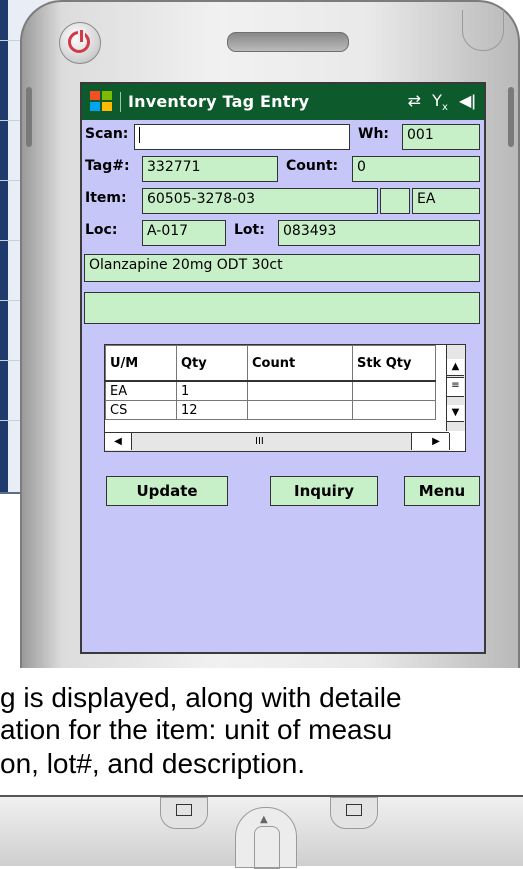  Describe the element at coordinates (264, 819) in the screenshot. I see `up-arrow-icon: ▲` at that location.